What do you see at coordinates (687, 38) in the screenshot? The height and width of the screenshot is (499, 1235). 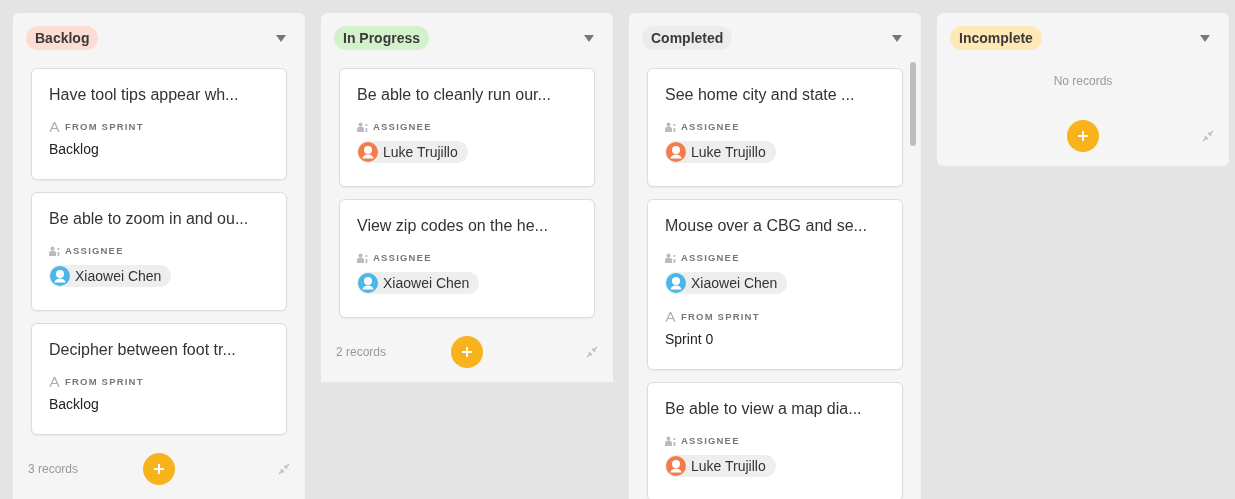 I see `column-tag: Completed` at bounding box center [687, 38].